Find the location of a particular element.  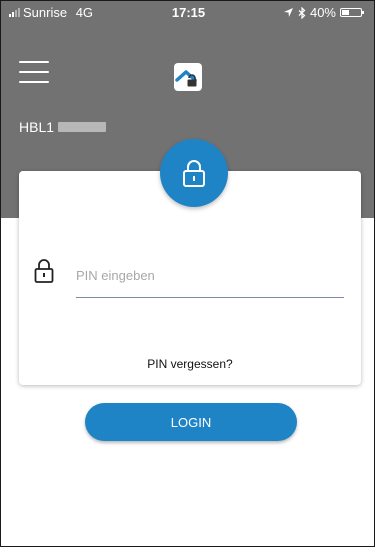

padlock-icon is located at coordinates (194, 173).